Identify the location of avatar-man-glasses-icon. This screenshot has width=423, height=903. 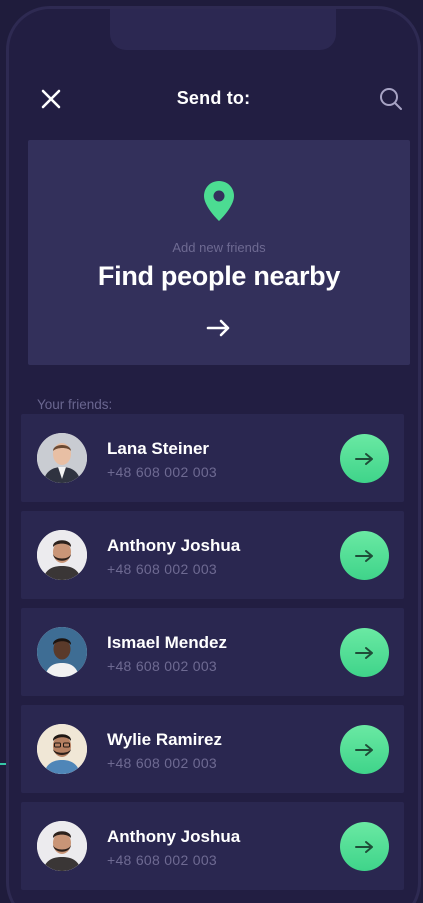
(62, 749).